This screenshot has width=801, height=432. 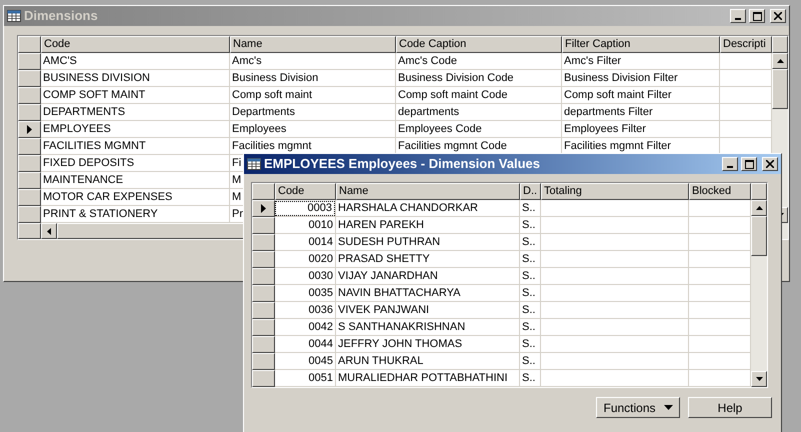 I want to click on table-cell: Employees Code, so click(x=479, y=129).